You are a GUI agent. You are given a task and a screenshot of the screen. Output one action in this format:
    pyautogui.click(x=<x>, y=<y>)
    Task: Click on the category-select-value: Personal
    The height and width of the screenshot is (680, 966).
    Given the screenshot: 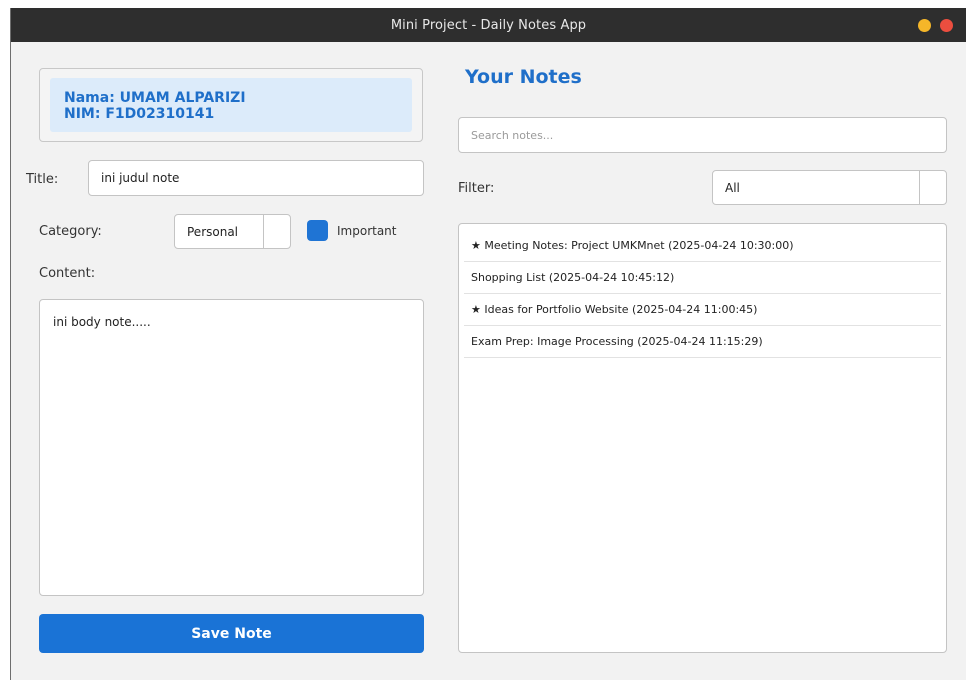 What is the action you would take?
    pyautogui.click(x=213, y=231)
    